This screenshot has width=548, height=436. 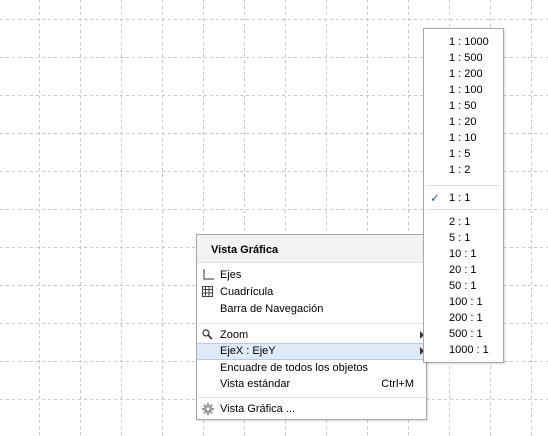 I want to click on menu-item-ejex-ejey-label: EjeX : EjeY, so click(x=248, y=351).